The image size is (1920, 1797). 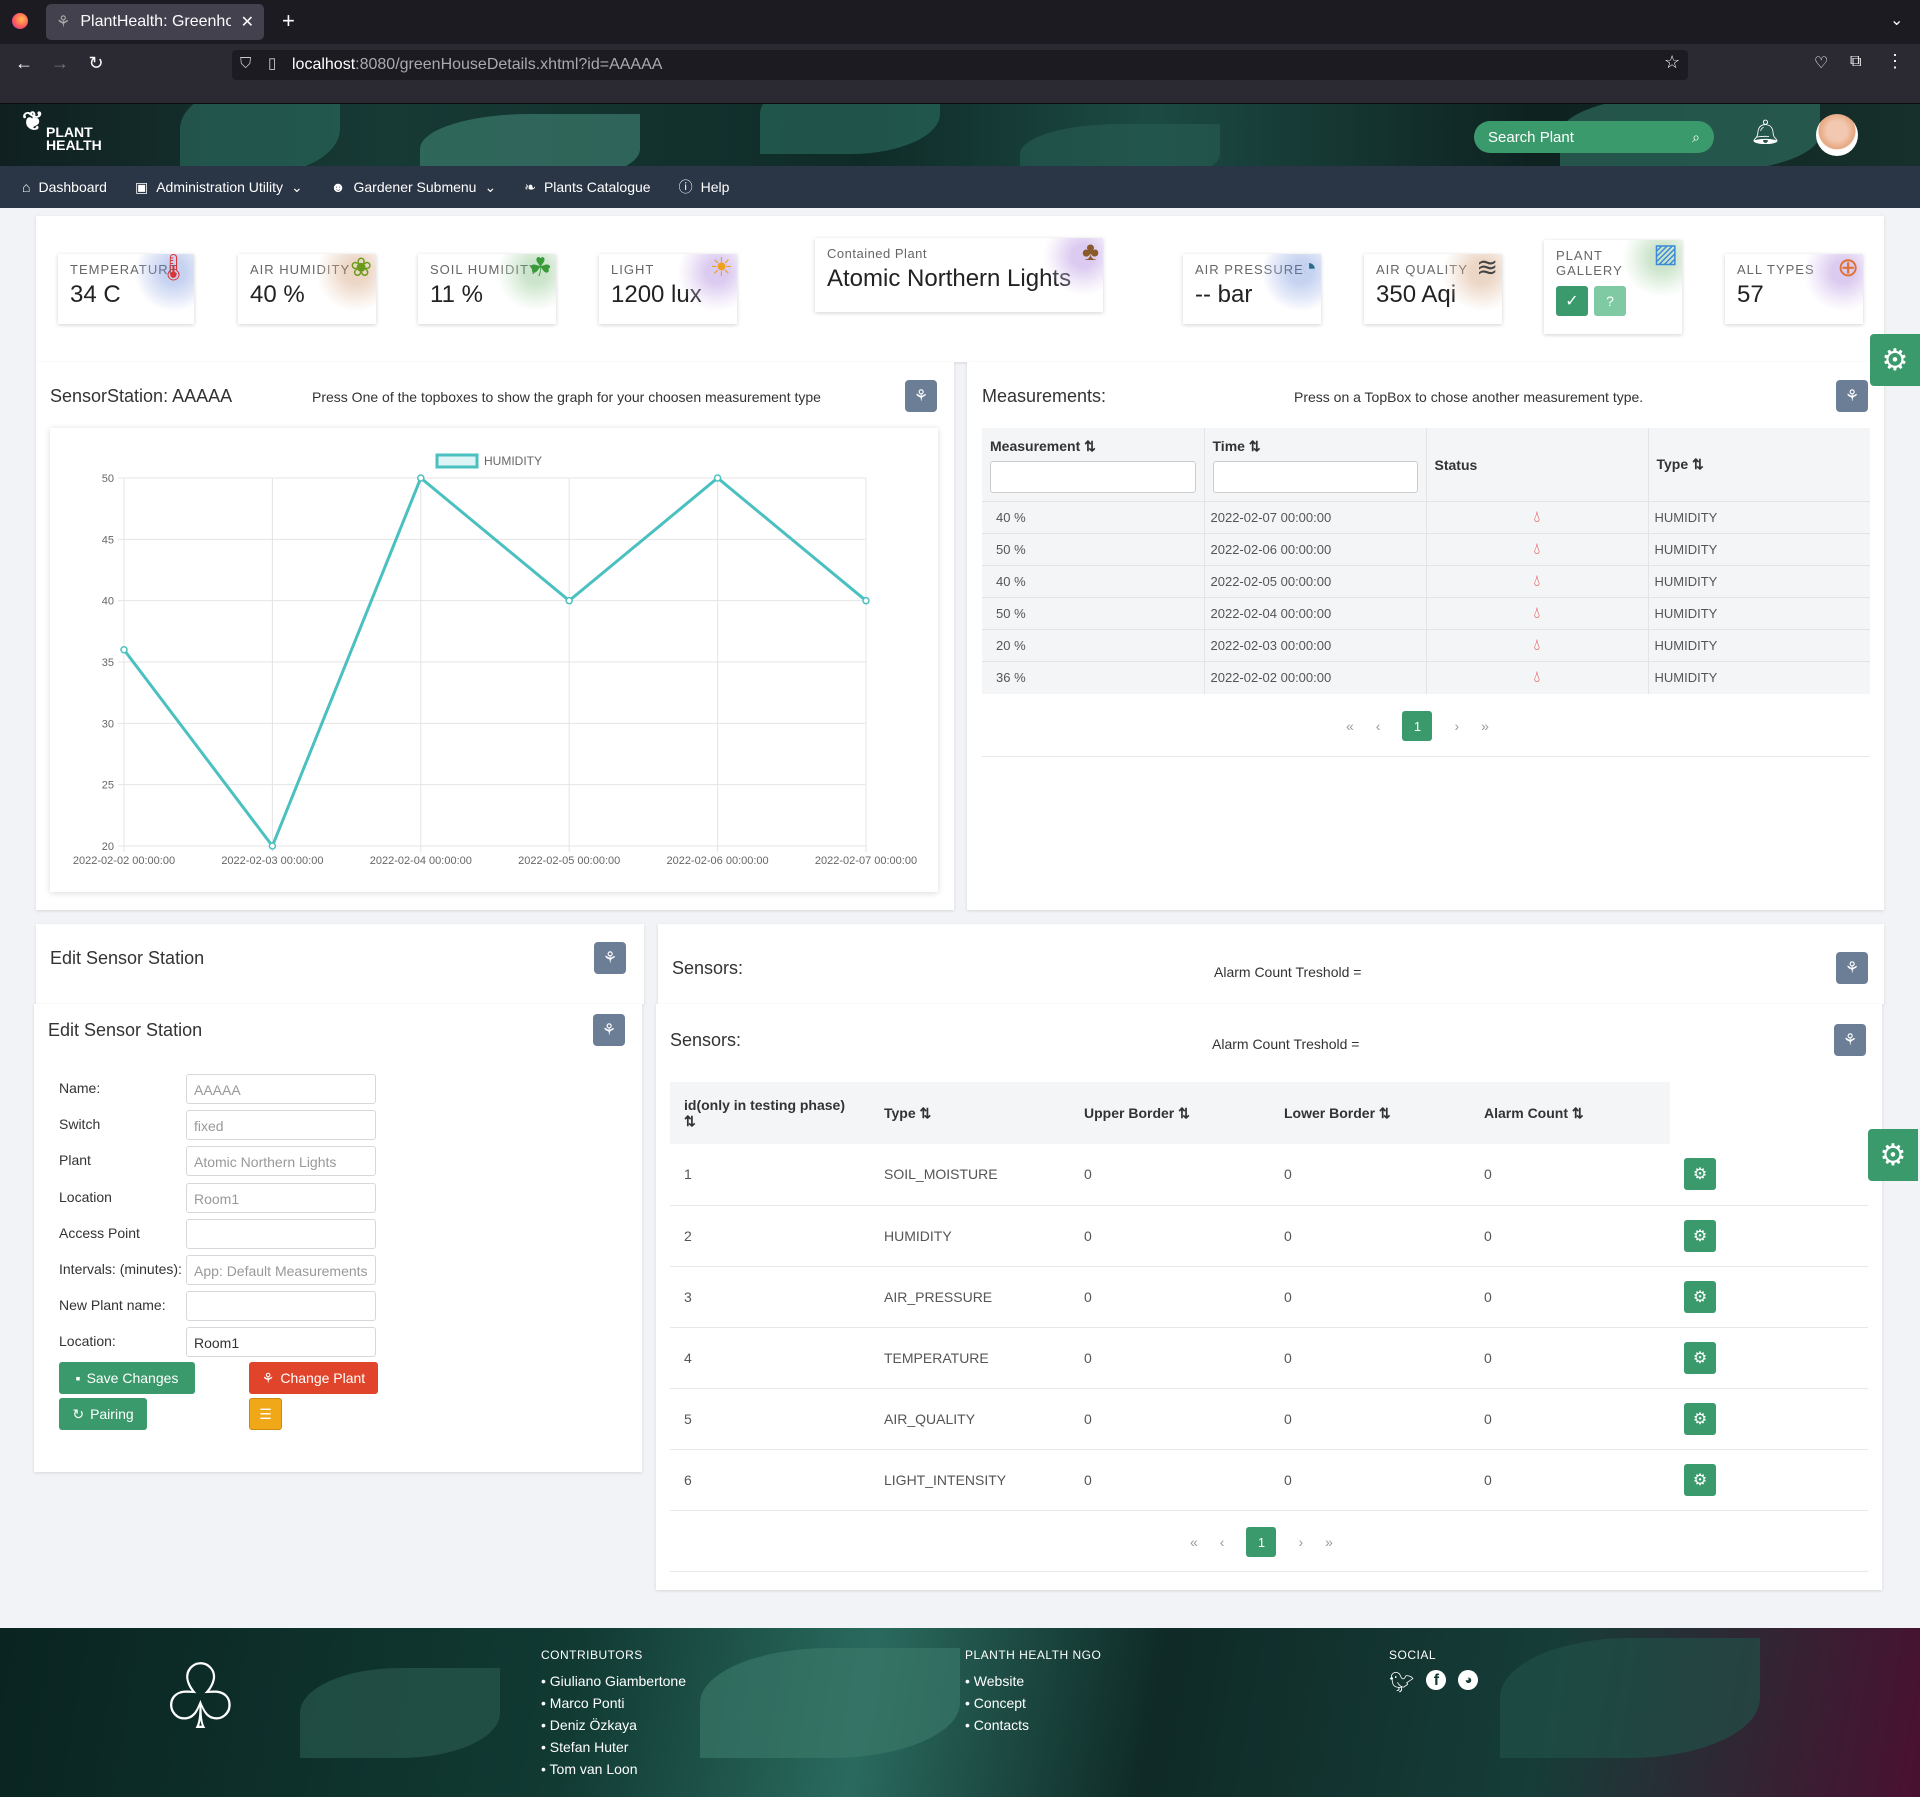 What do you see at coordinates (64, 187) in the screenshot?
I see `menu-item-dashboard: ⌂ Dashboard` at bounding box center [64, 187].